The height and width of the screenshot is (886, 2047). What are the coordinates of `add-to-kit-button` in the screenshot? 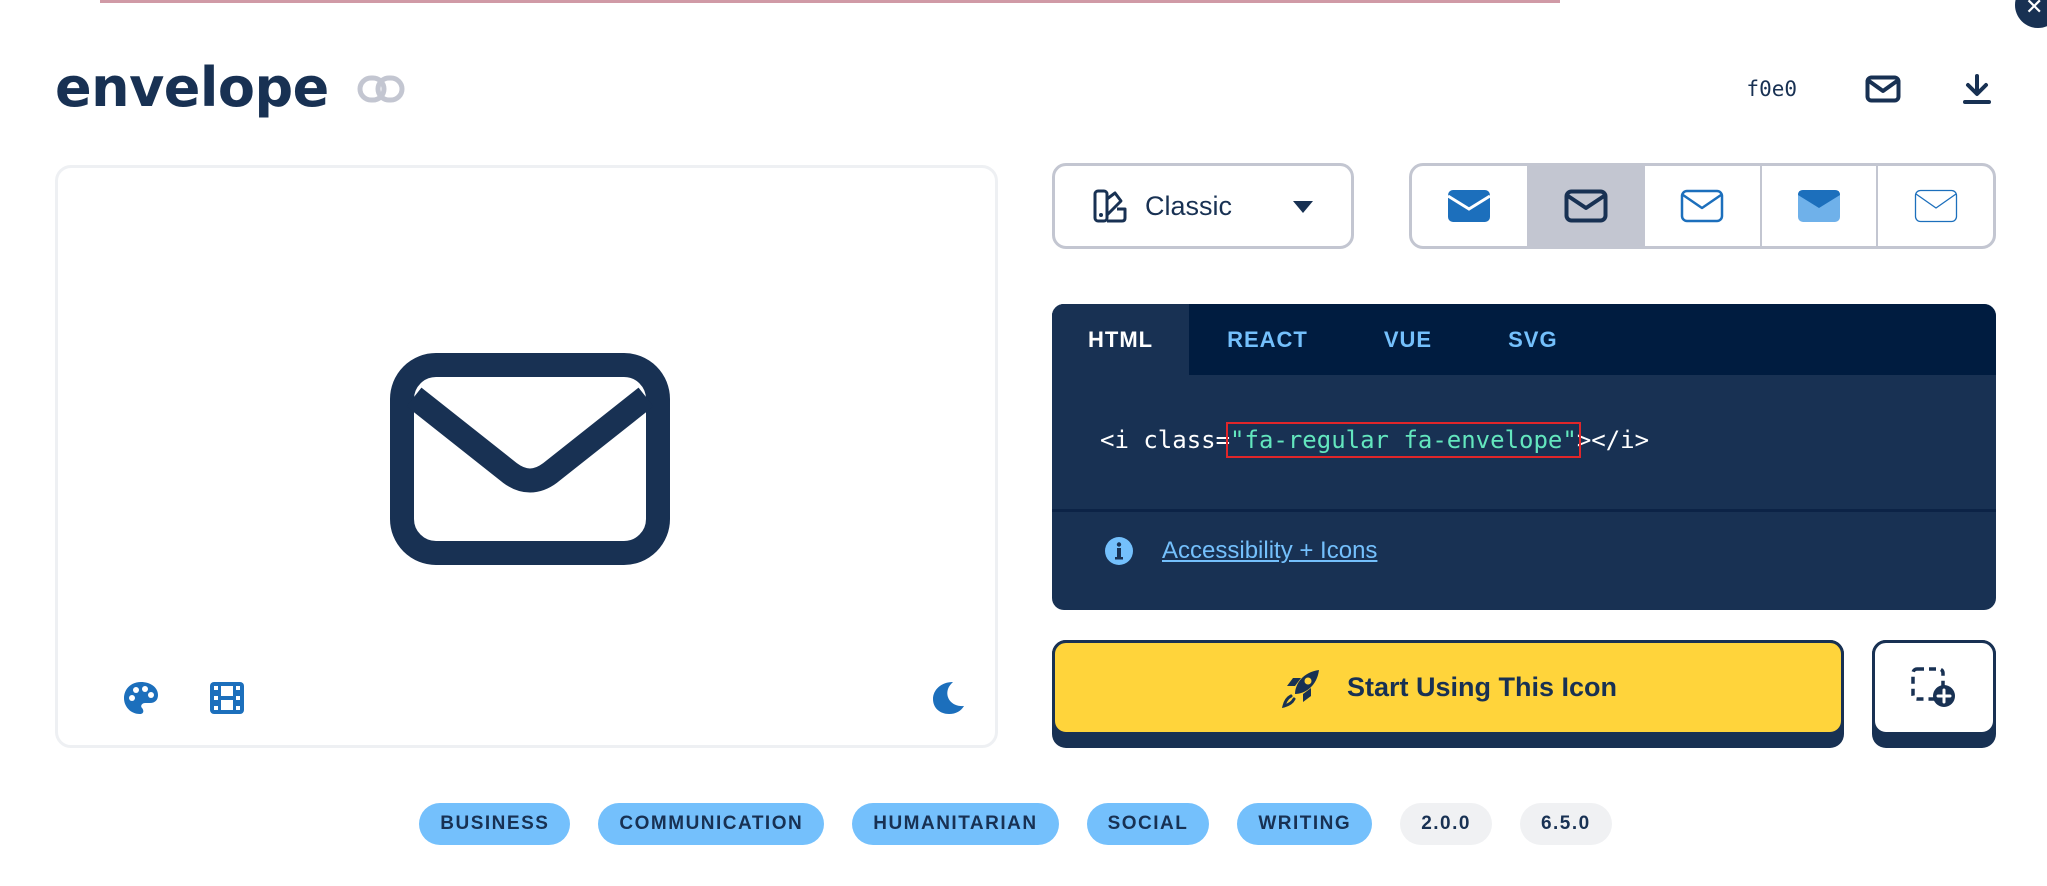 It's located at (1934, 694).